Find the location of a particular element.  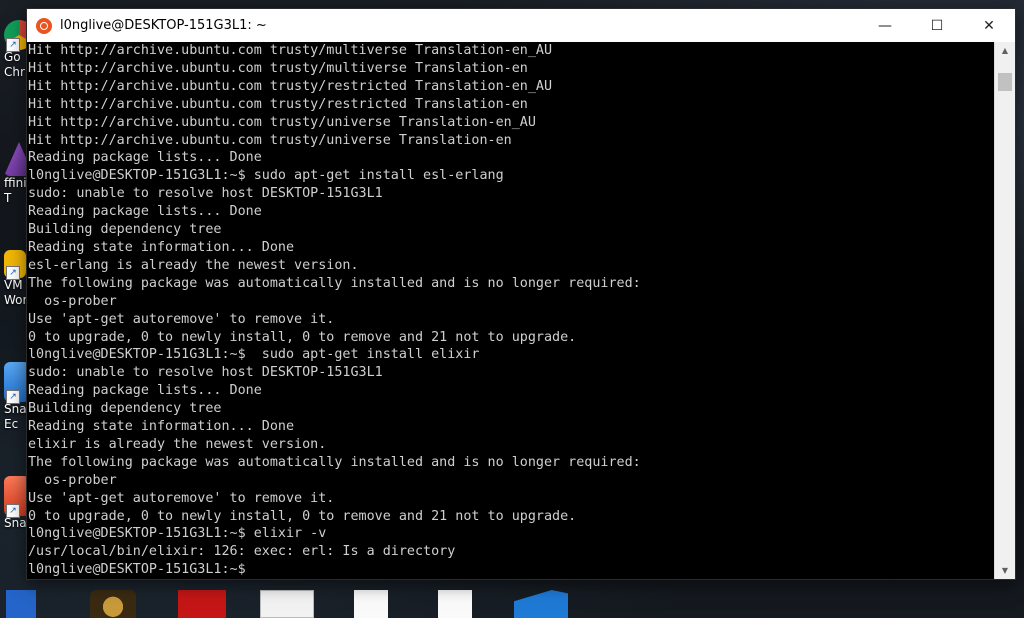

window-controls: — ☐ ✕ is located at coordinates (937, 25).